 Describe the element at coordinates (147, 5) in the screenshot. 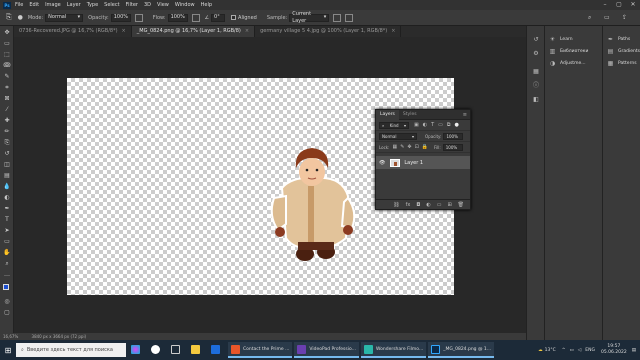

I see `menu-3d: 3D` at that location.